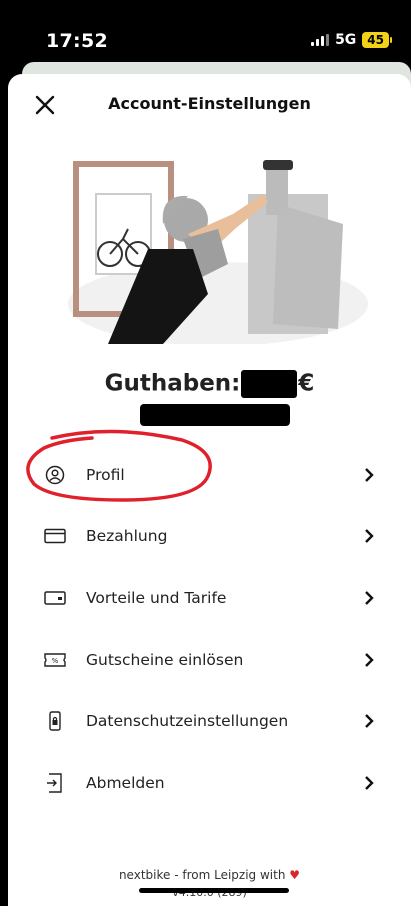  What do you see at coordinates (156, 597) in the screenshot?
I see `menu-label-vorteile: Vorteile und Tarife` at bounding box center [156, 597].